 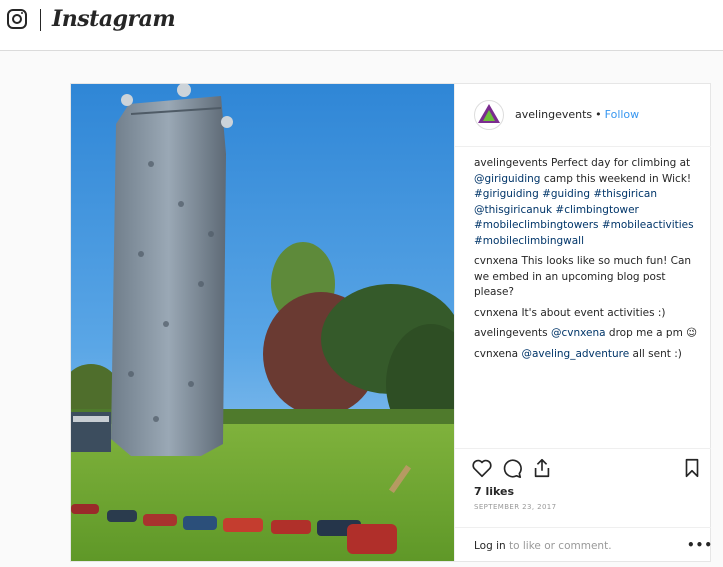 What do you see at coordinates (114, 19) in the screenshot?
I see `instagram-wordmark: Instagram` at bounding box center [114, 19].